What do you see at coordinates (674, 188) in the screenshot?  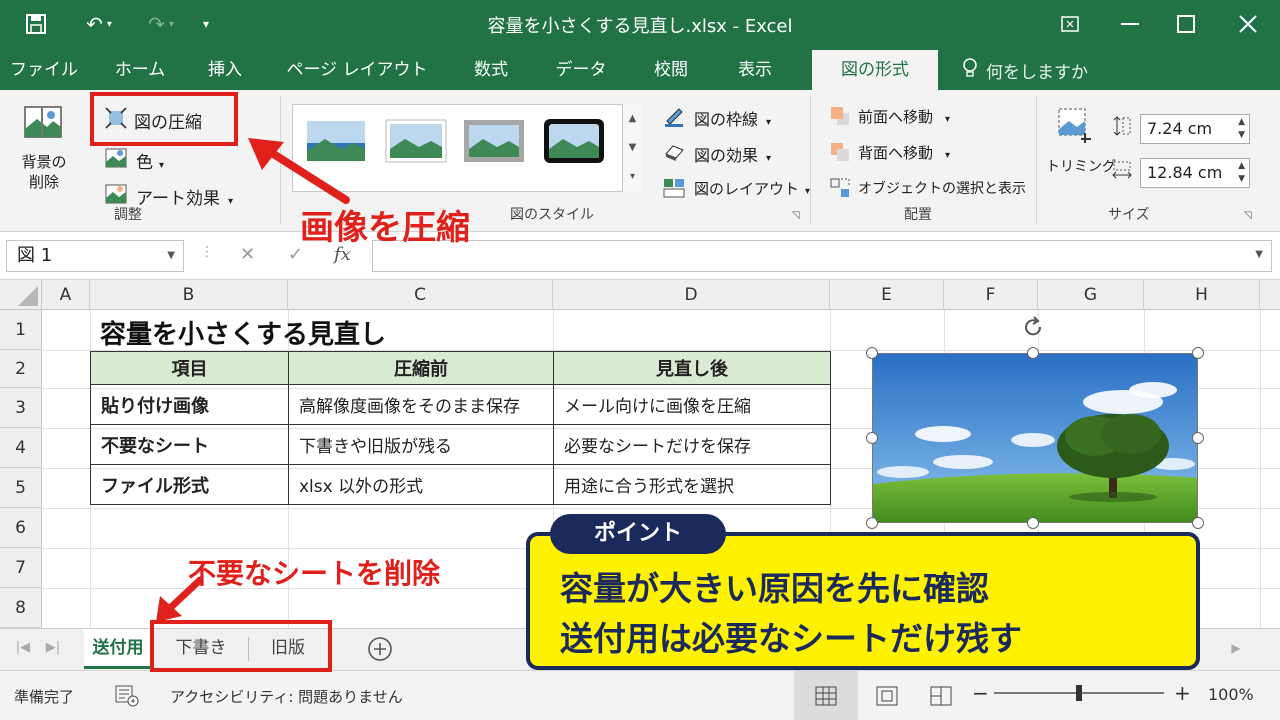 I see `picture-layout-icon` at bounding box center [674, 188].